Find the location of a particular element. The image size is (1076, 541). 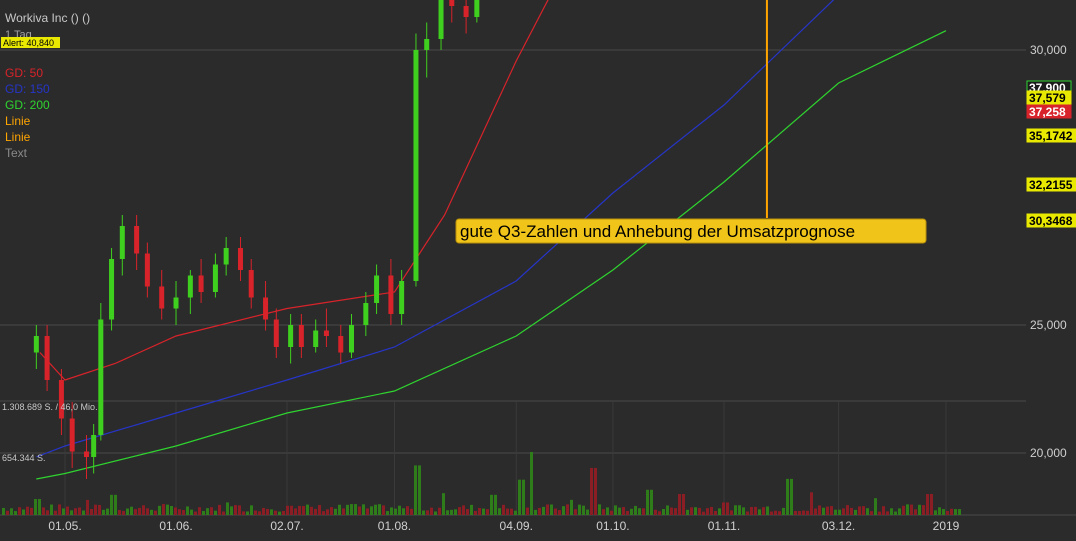

x-tick-label: 2019 is located at coordinates (946, 526).